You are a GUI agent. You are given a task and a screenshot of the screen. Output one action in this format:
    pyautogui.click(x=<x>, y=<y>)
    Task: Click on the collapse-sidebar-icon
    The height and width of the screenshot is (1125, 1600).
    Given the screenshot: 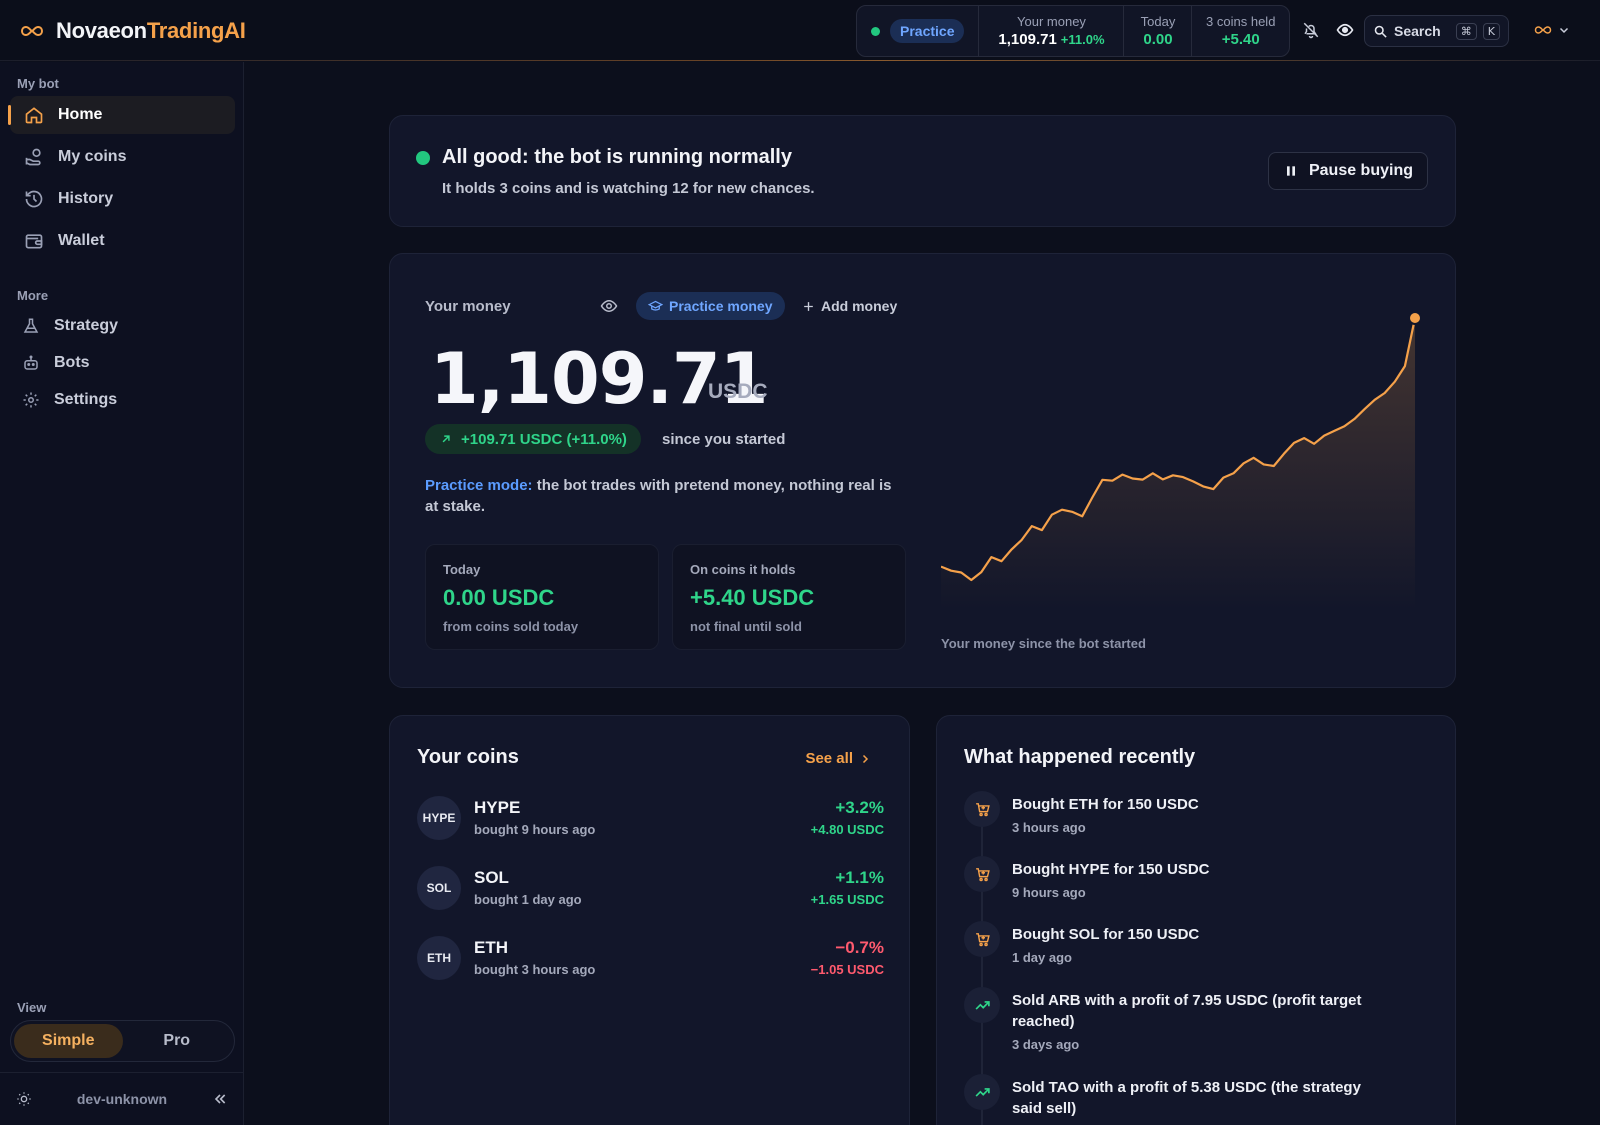 What is the action you would take?
    pyautogui.click(x=220, y=1099)
    